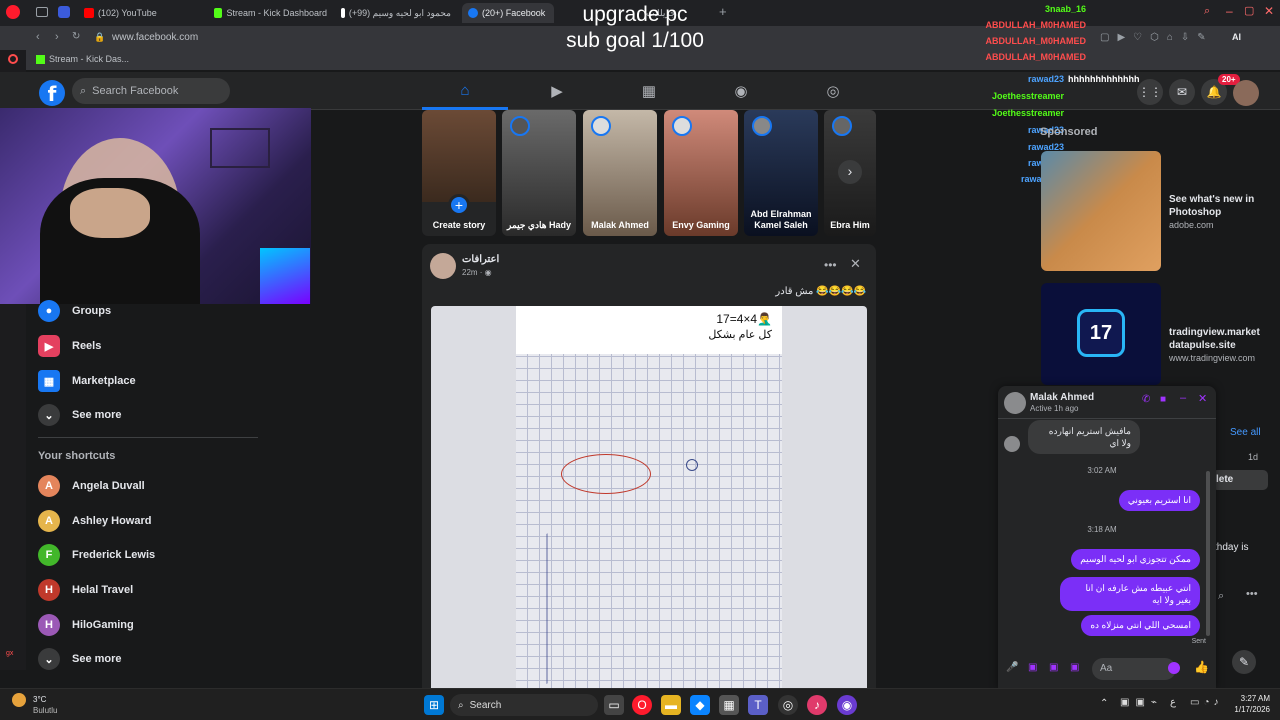 The height and width of the screenshot is (720, 1280). I want to click on shortcut-item: A Ashley Howard, so click(148, 521).